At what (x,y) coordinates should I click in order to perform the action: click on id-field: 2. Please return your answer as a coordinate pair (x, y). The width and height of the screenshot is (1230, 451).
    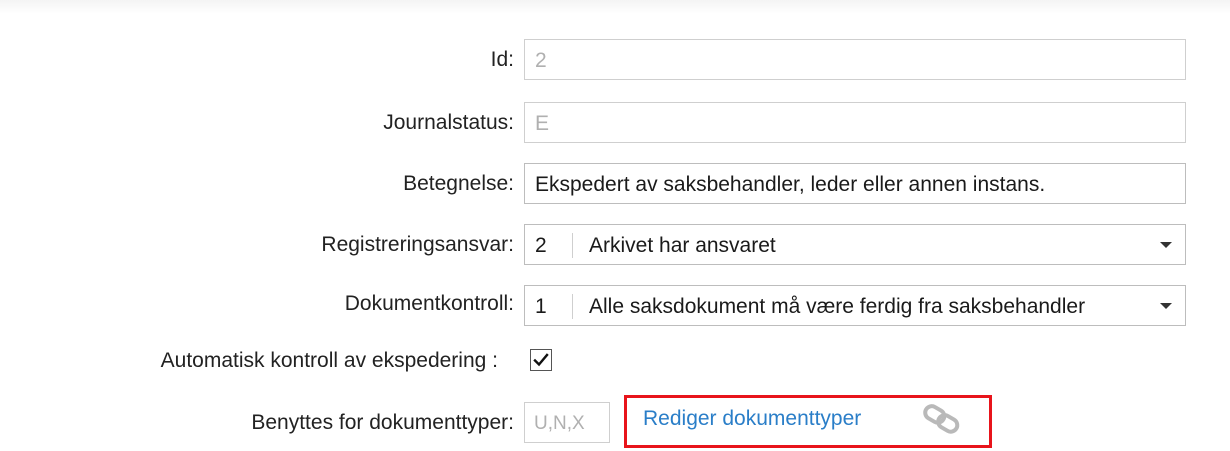
    Looking at the image, I should click on (855, 59).